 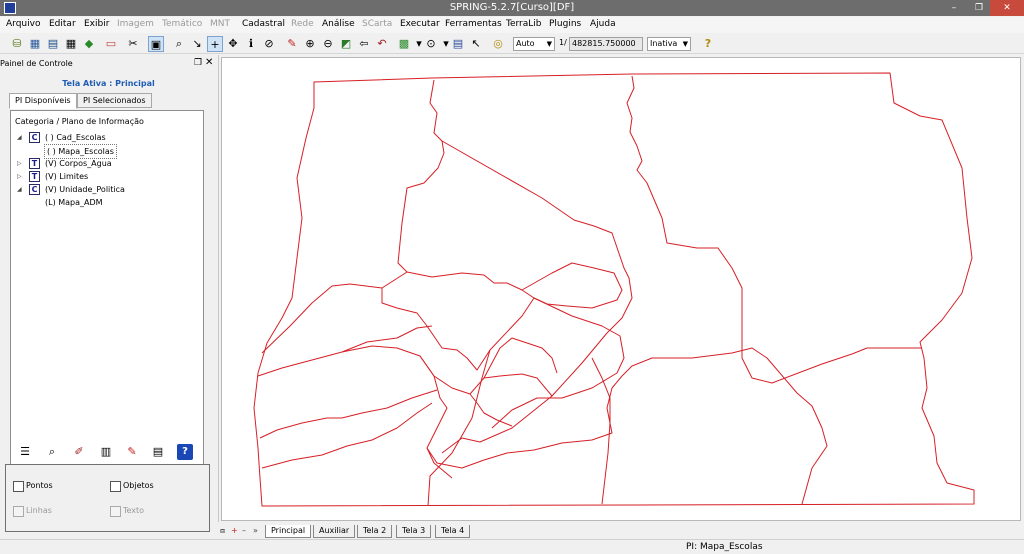 What do you see at coordinates (78, 163) in the screenshot?
I see `tree-item-label: (V) Corpos_Agua` at bounding box center [78, 163].